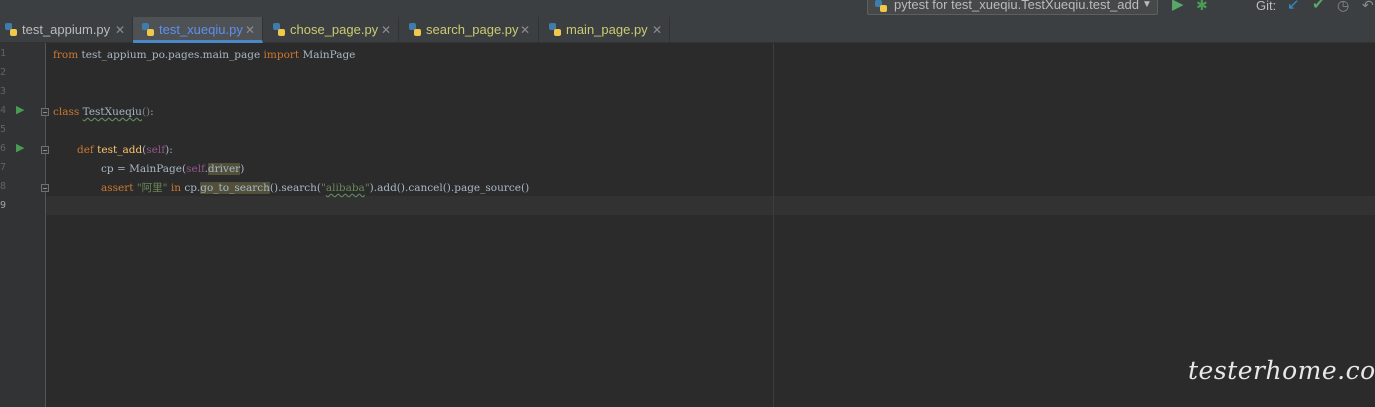 The width and height of the screenshot is (1375, 407). Describe the element at coordinates (20, 147) in the screenshot. I see `run-test-method-icon: ▶` at that location.